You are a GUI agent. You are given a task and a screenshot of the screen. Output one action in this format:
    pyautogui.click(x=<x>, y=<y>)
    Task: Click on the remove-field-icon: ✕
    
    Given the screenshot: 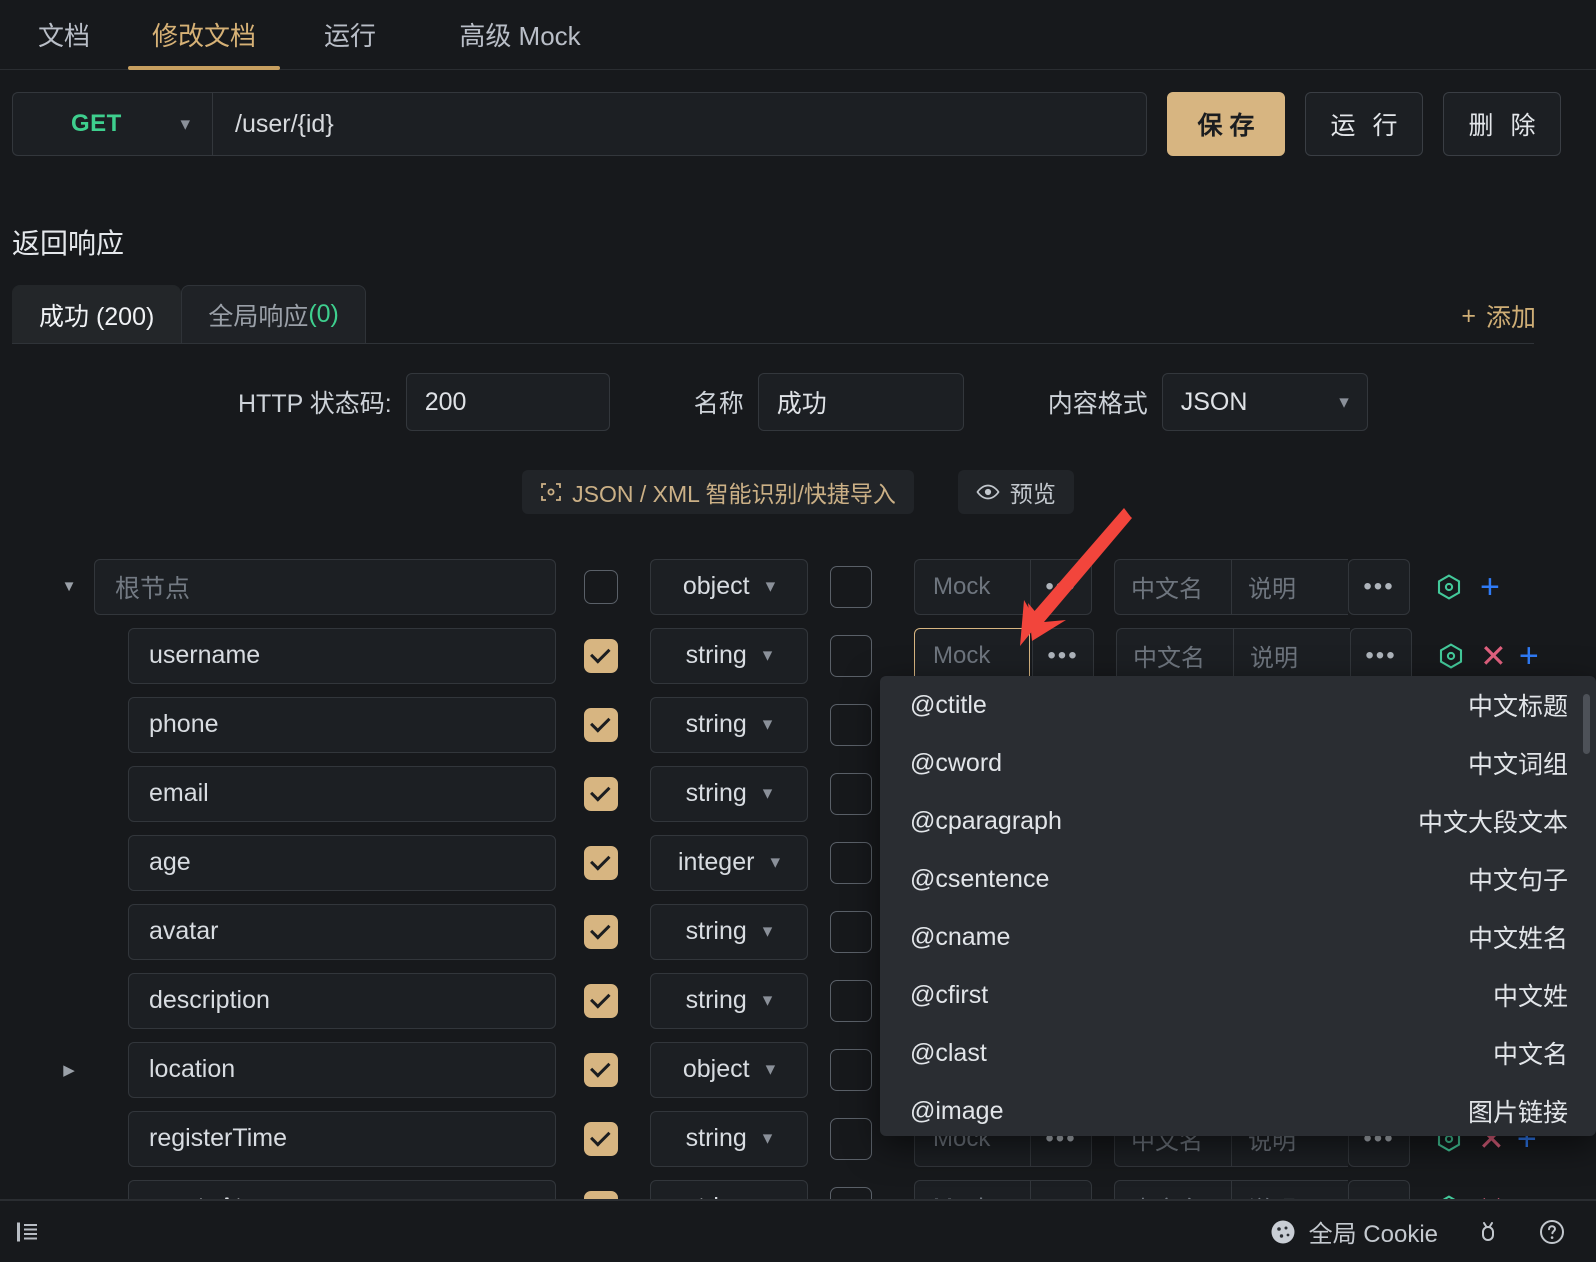 What is the action you would take?
    pyautogui.click(x=1493, y=656)
    